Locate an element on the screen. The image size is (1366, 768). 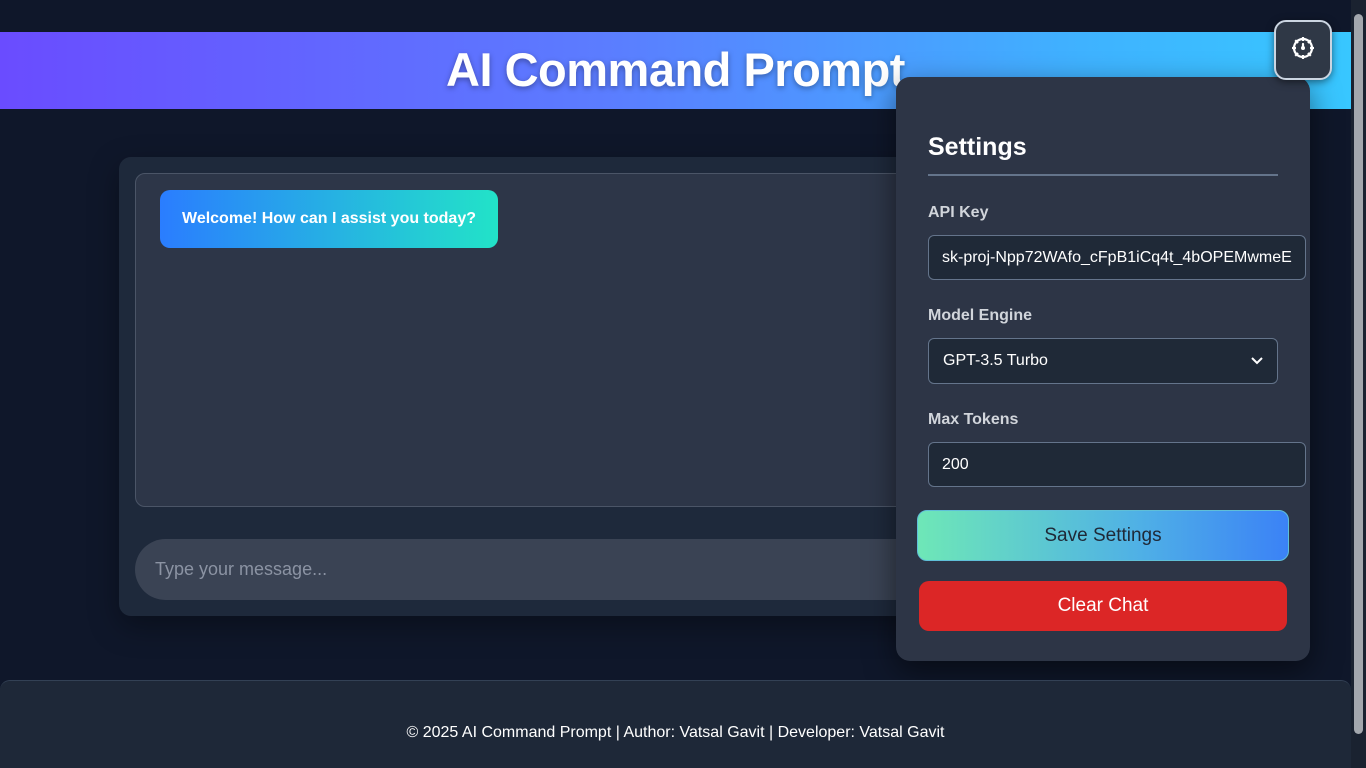
chevron-down-icon is located at coordinates (1257, 361).